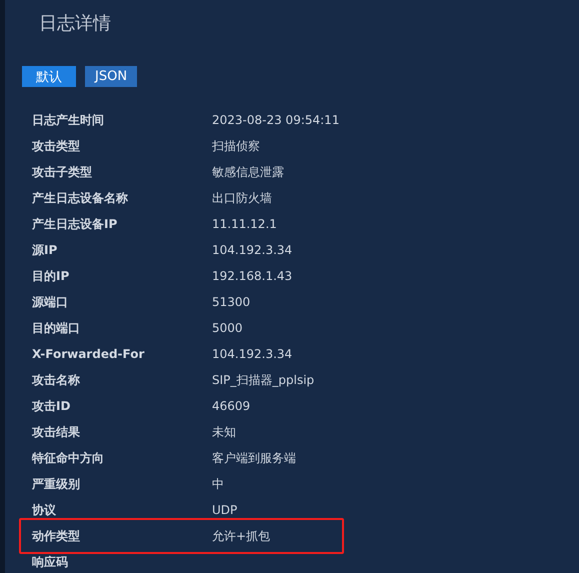 This screenshot has width=579, height=573. I want to click on field-value: 客户端到服务端, so click(254, 458).